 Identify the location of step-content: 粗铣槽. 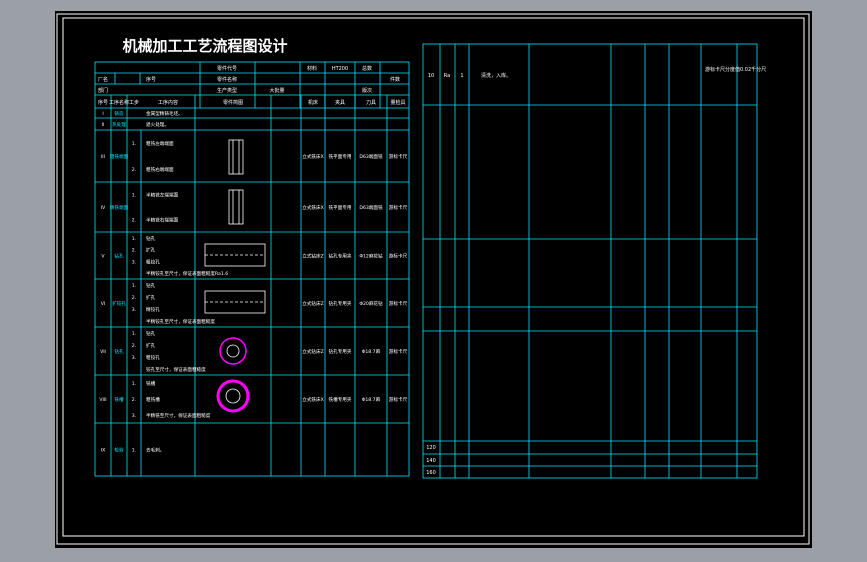
(153, 399).